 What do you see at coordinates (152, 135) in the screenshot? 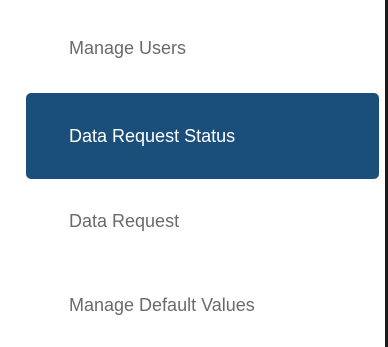
I see `nav-item-label: Data Request Status` at bounding box center [152, 135].